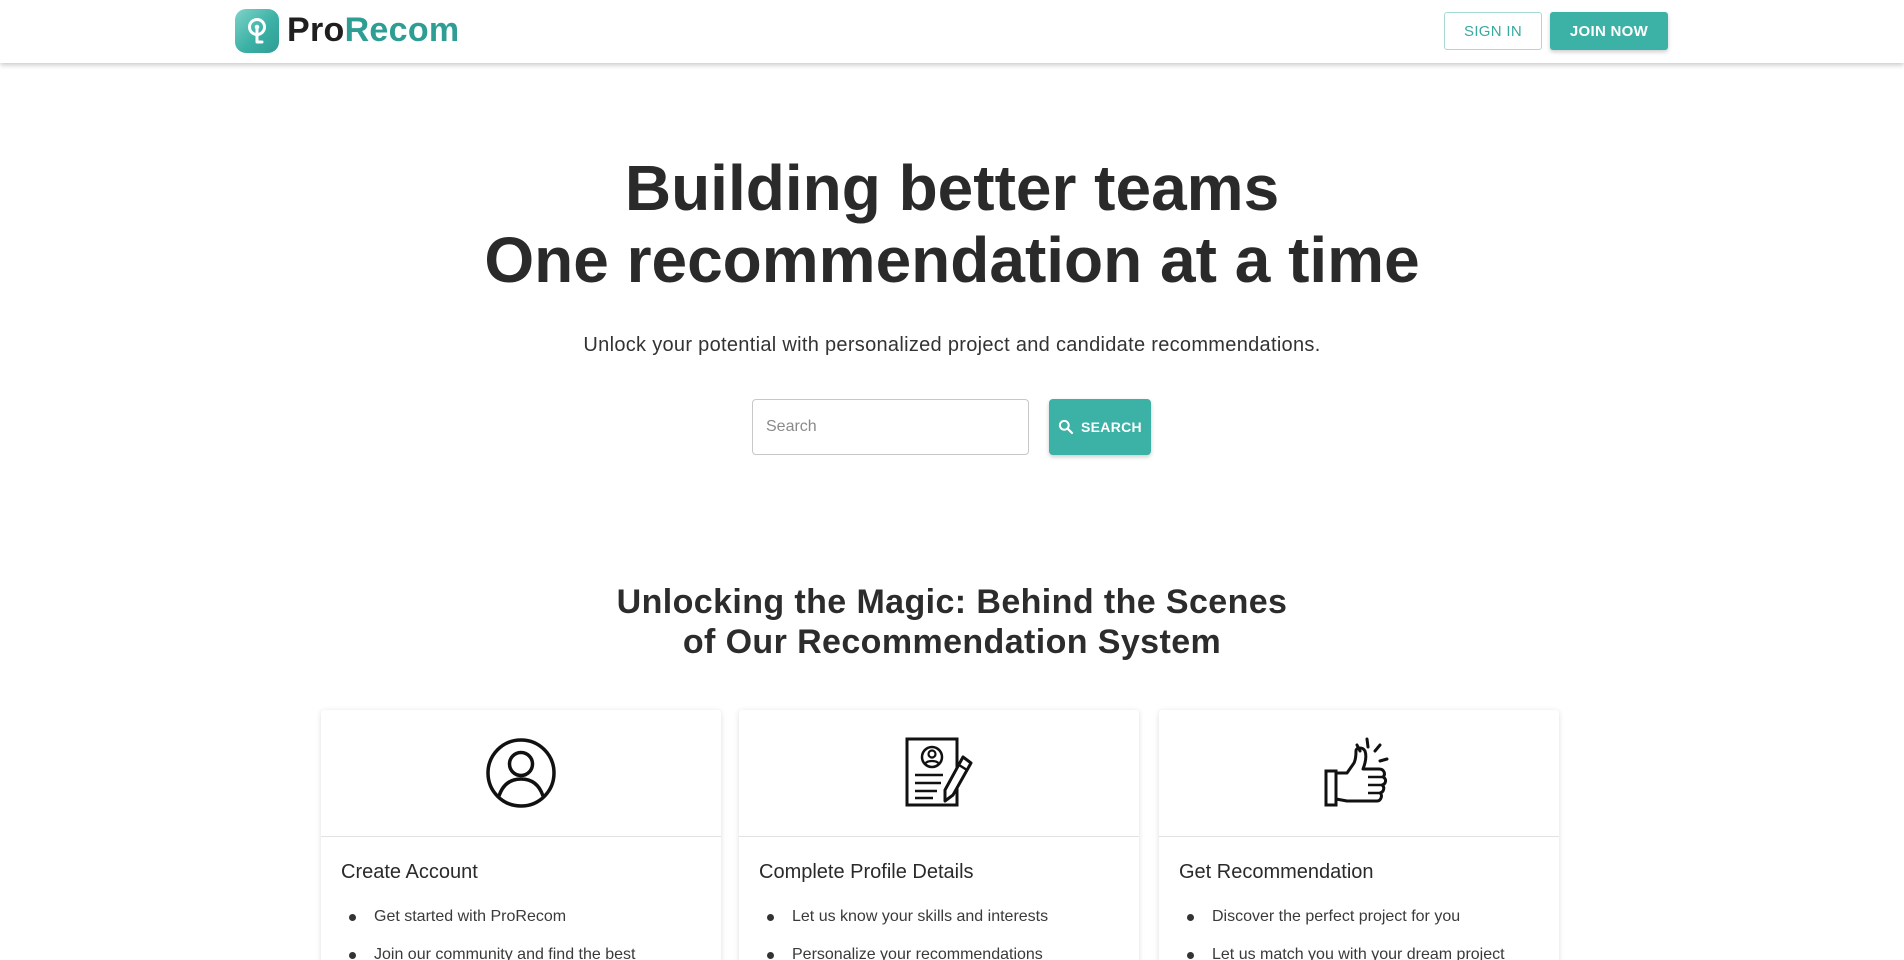 The image size is (1904, 960). I want to click on search-button: SEARCH, so click(1100, 427).